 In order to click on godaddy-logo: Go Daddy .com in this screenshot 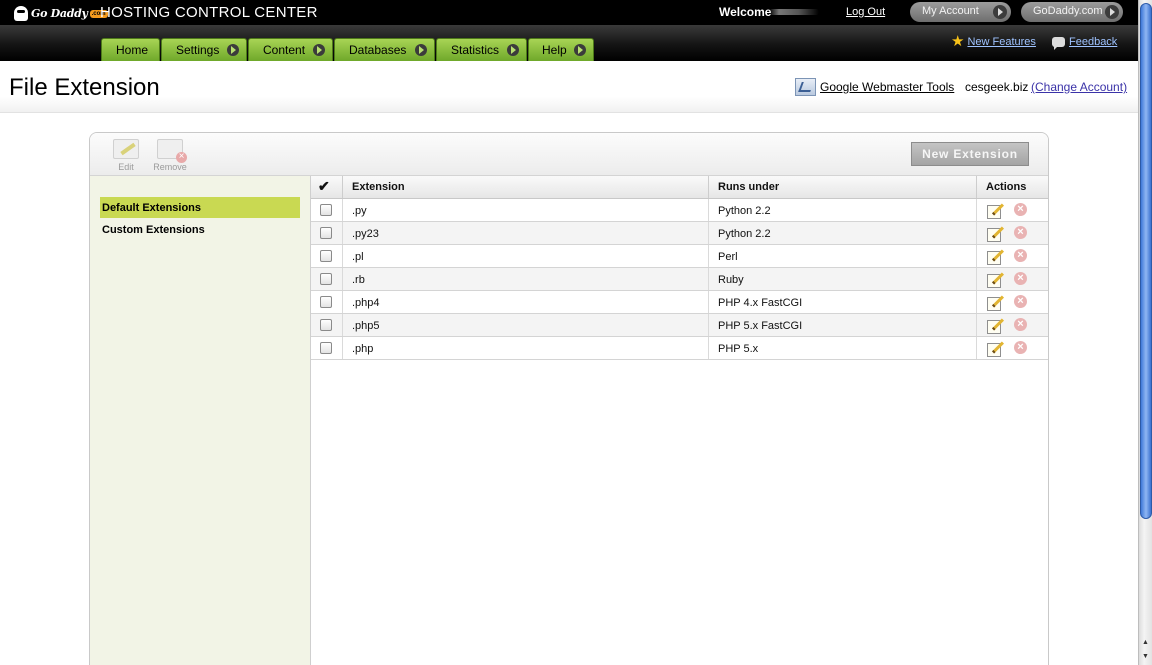, I will do `click(61, 13)`.